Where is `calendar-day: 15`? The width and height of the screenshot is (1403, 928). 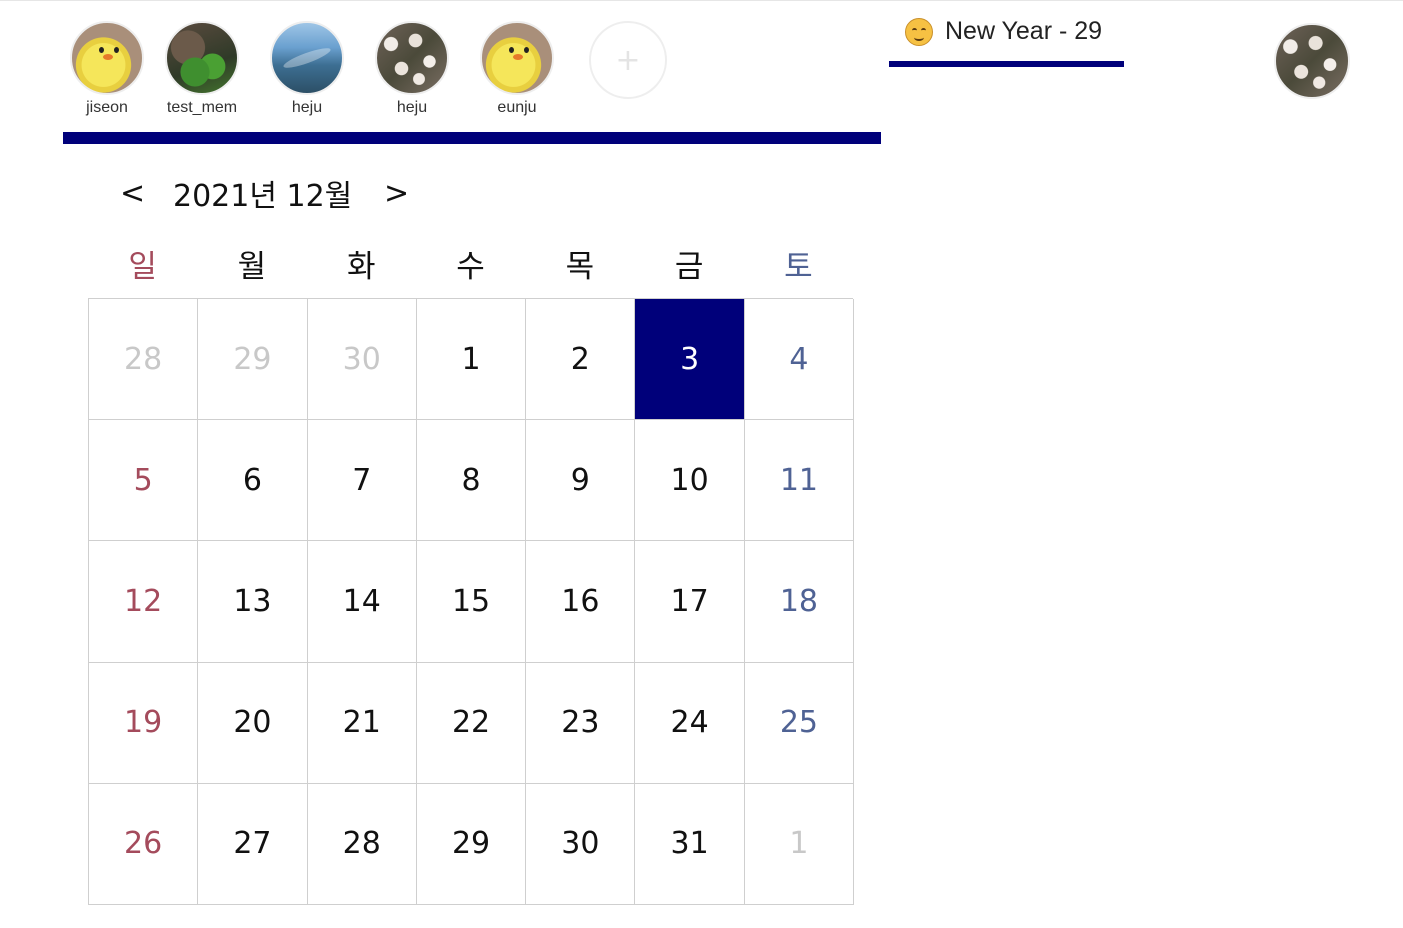 calendar-day: 15 is located at coordinates (471, 602).